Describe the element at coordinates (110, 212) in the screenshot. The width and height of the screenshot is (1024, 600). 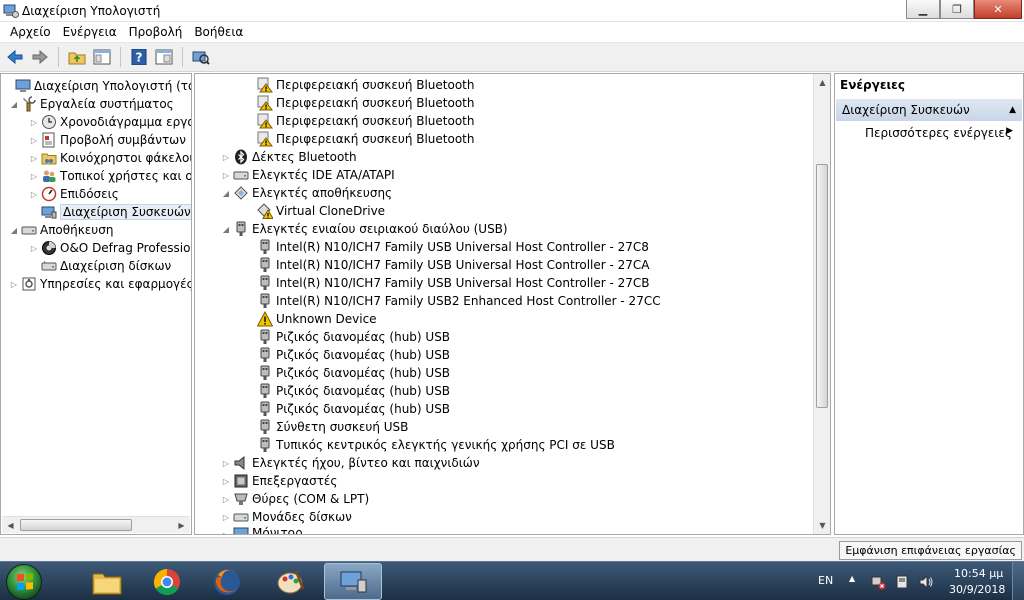
I see `tree-item-device-manager: Διαχείριση Συσκευών` at that location.